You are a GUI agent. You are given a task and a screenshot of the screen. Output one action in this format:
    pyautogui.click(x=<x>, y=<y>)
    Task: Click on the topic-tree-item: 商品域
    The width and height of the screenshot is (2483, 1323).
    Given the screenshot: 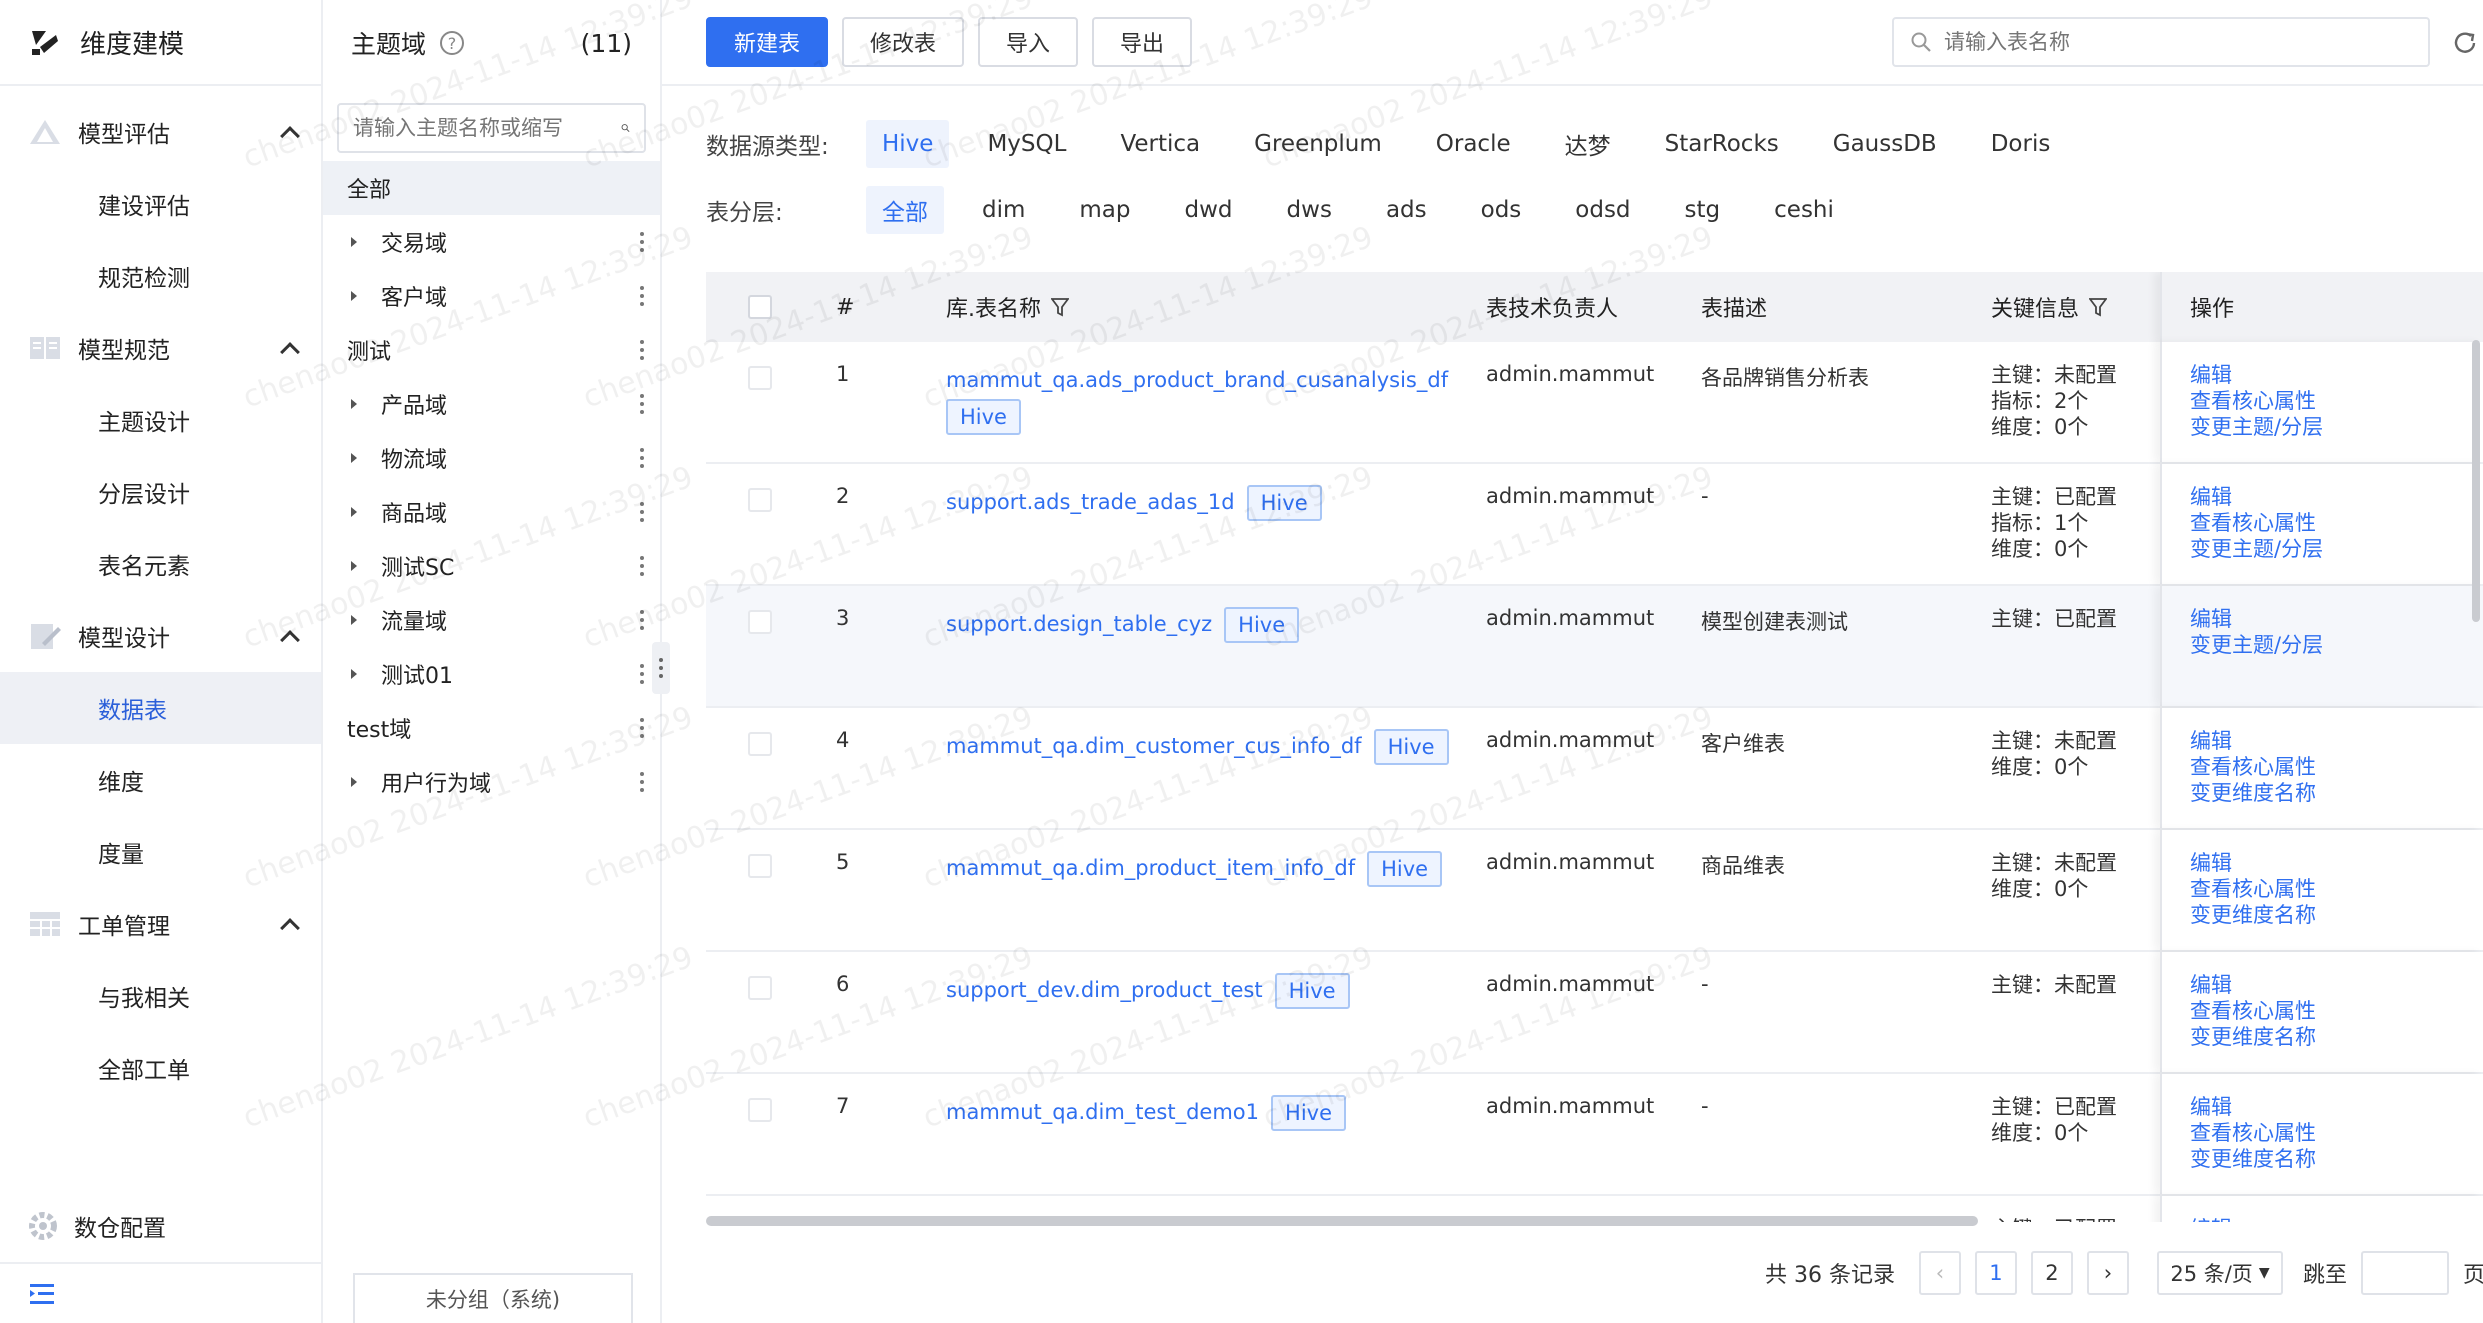 What is the action you would take?
    pyautogui.click(x=491, y=512)
    